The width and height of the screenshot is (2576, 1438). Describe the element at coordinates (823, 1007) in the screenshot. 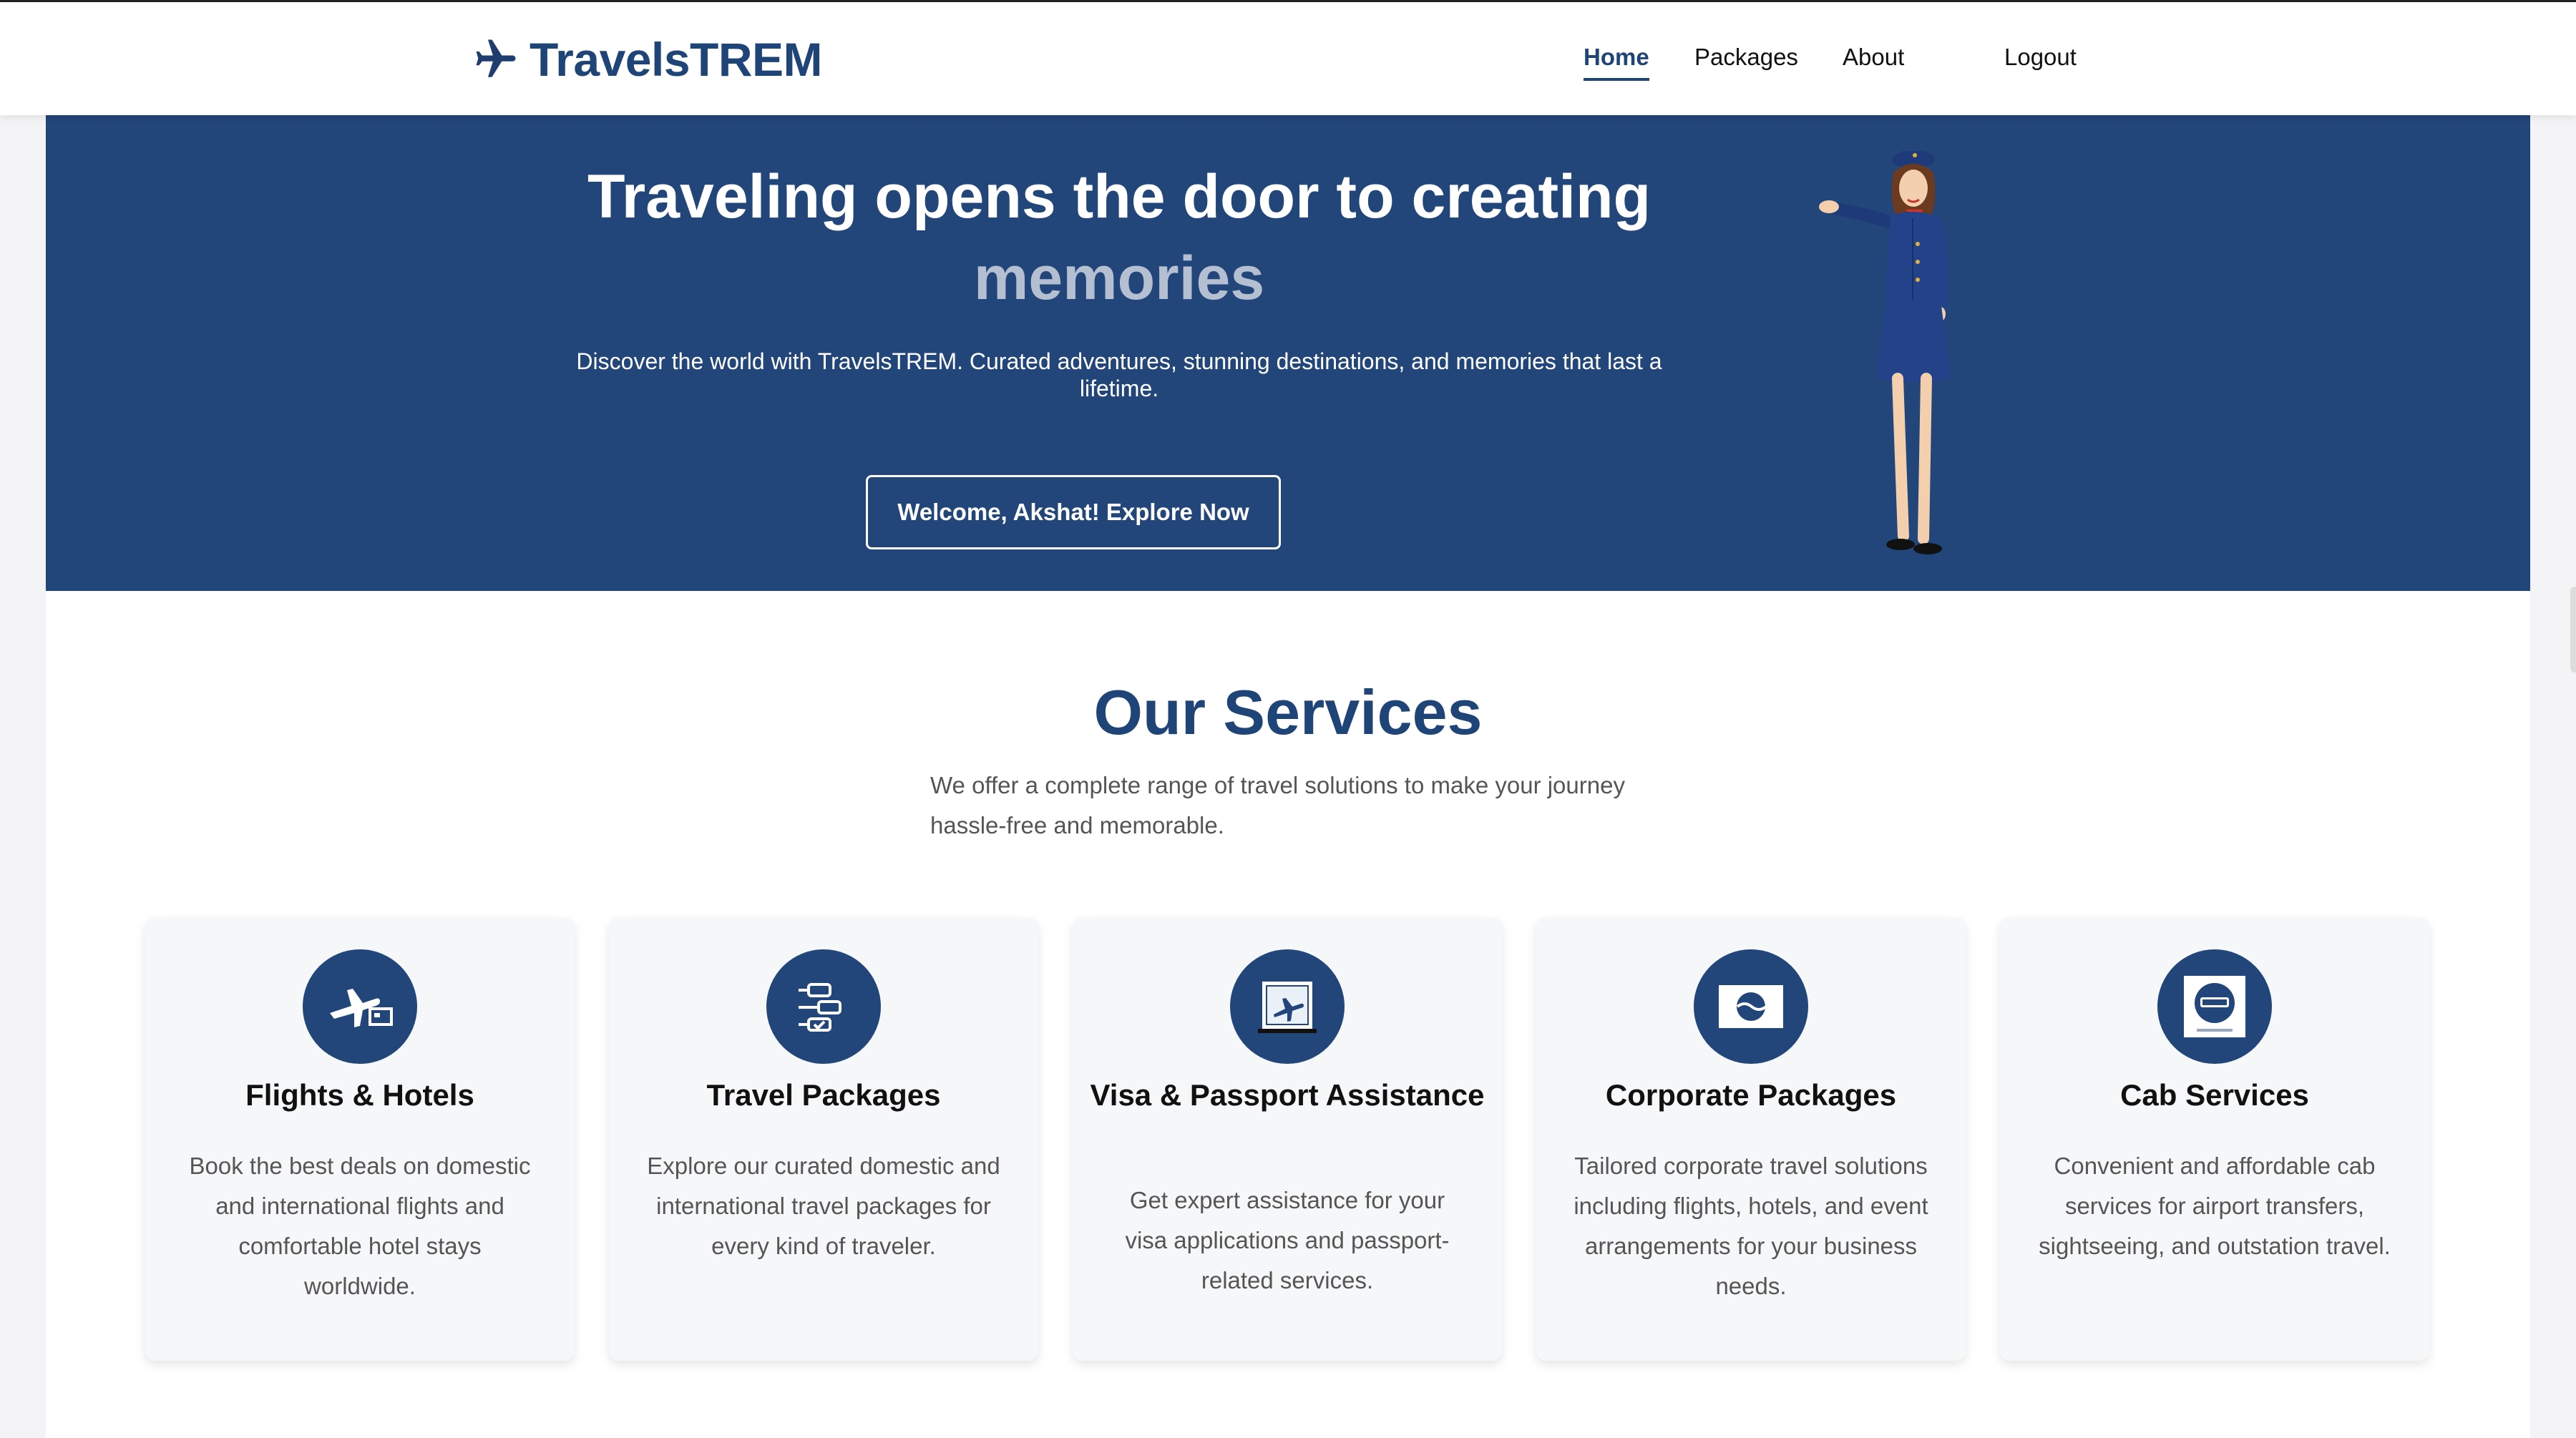

I see `packages-icon` at that location.